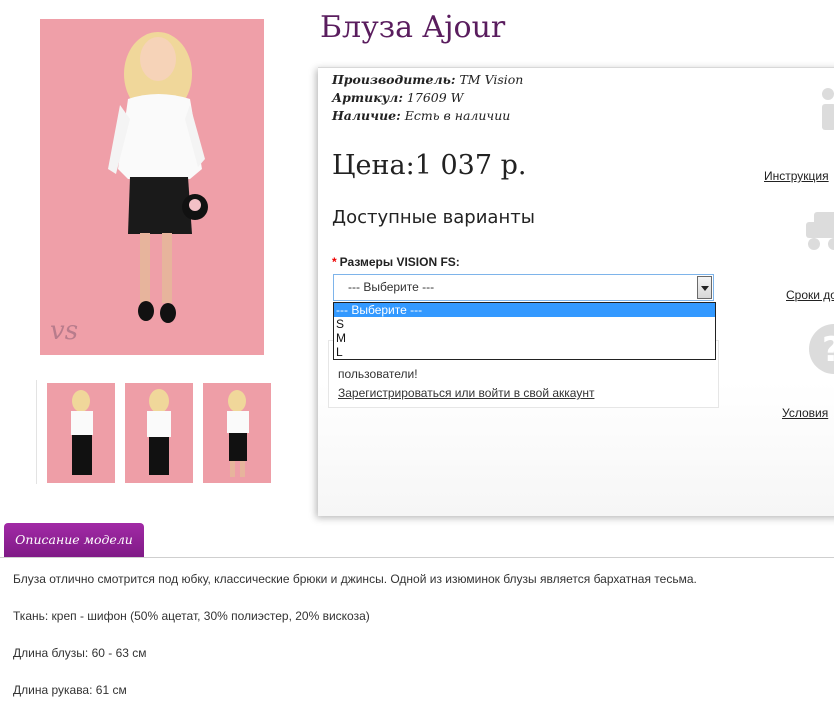 The height and width of the screenshot is (707, 834). Describe the element at coordinates (394, 79) in the screenshot. I see `manufacturer-label: Производитель:` at that location.